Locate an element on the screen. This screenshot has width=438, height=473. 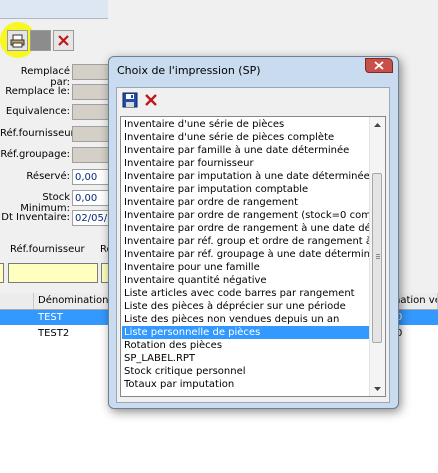
list-item: Inventaire par ordre de rangement is located at coordinates (246, 202).